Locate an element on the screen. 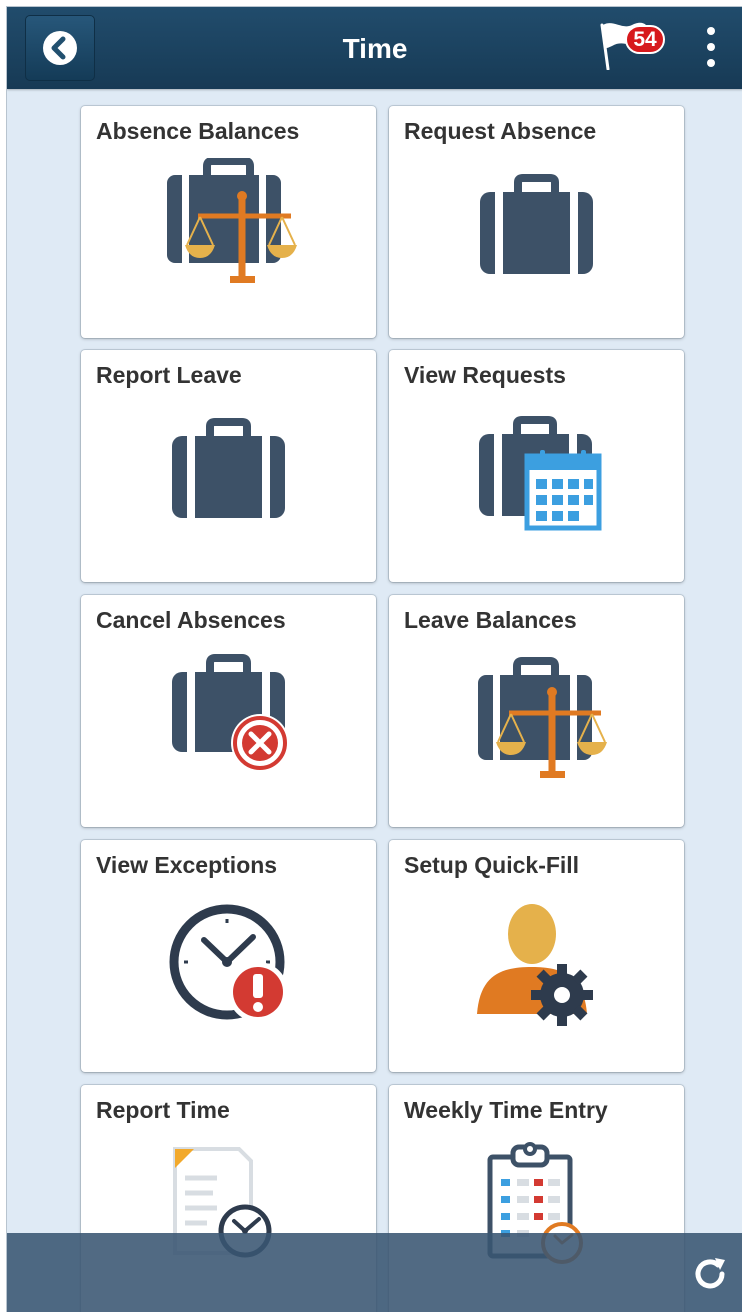 This screenshot has height=1312, width=742. tile-cancel-absences: Cancel Absences is located at coordinates (228, 711).